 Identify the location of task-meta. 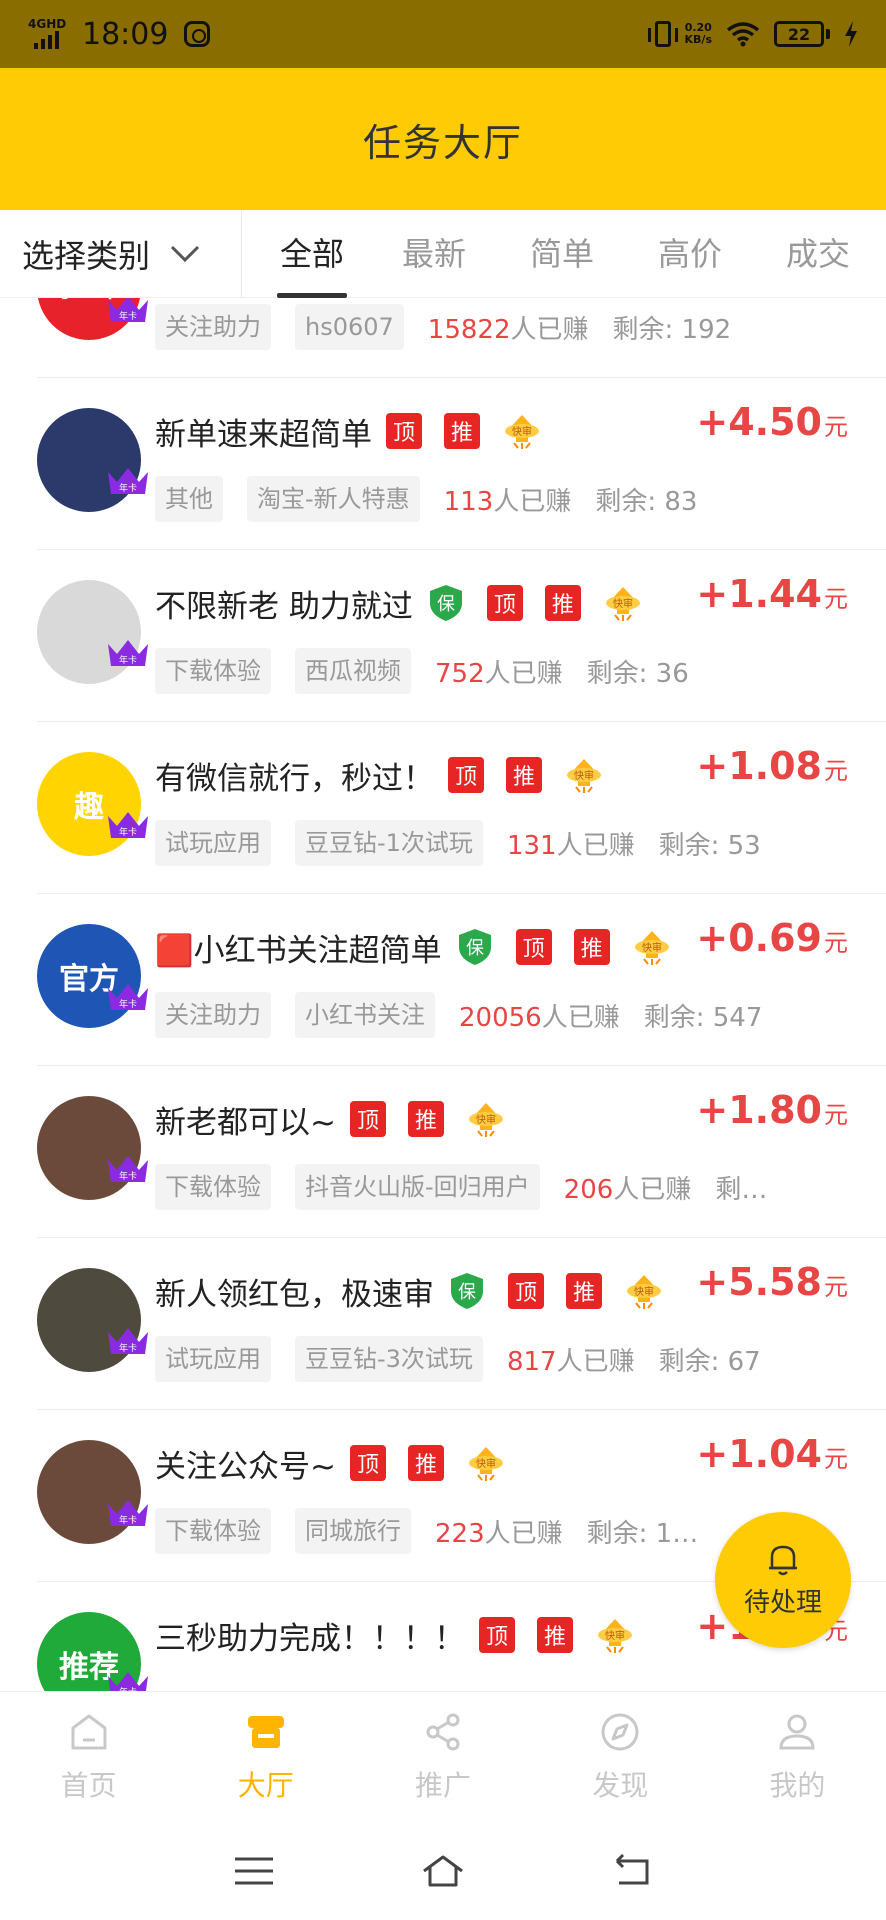
(520, 1685).